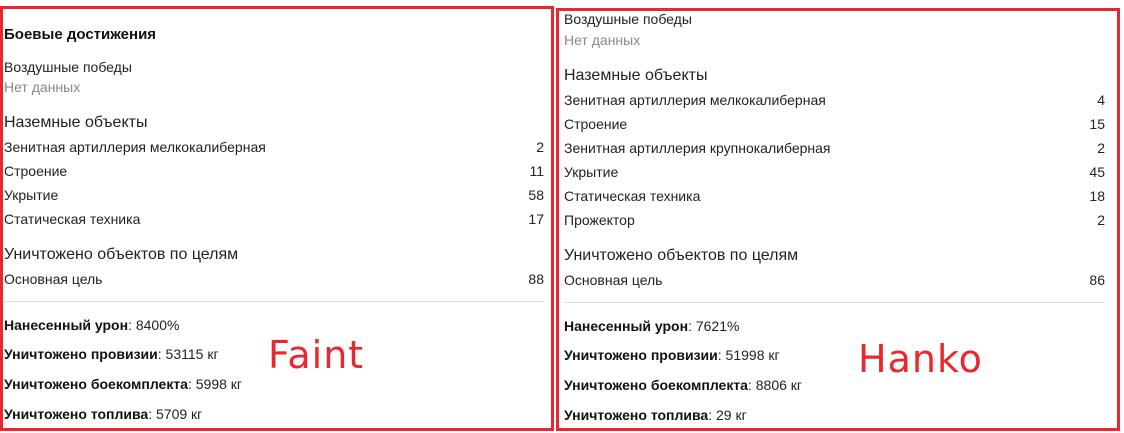 The width and height of the screenshot is (1124, 433). Describe the element at coordinates (834, 148) in the screenshot. I see `list-item: Зенитная артиллерия крупнокалиберная 2` at that location.